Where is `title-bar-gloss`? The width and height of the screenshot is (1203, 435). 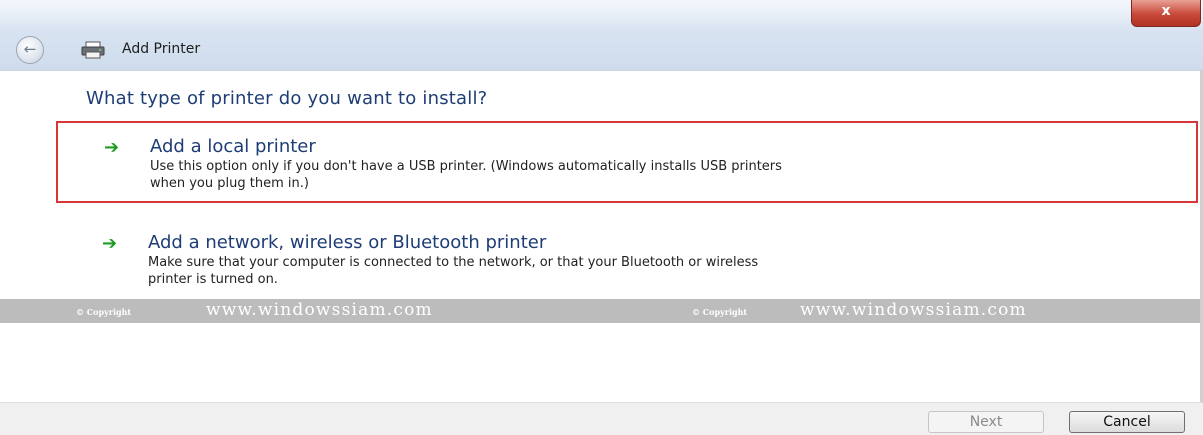 title-bar-gloss is located at coordinates (601, 15).